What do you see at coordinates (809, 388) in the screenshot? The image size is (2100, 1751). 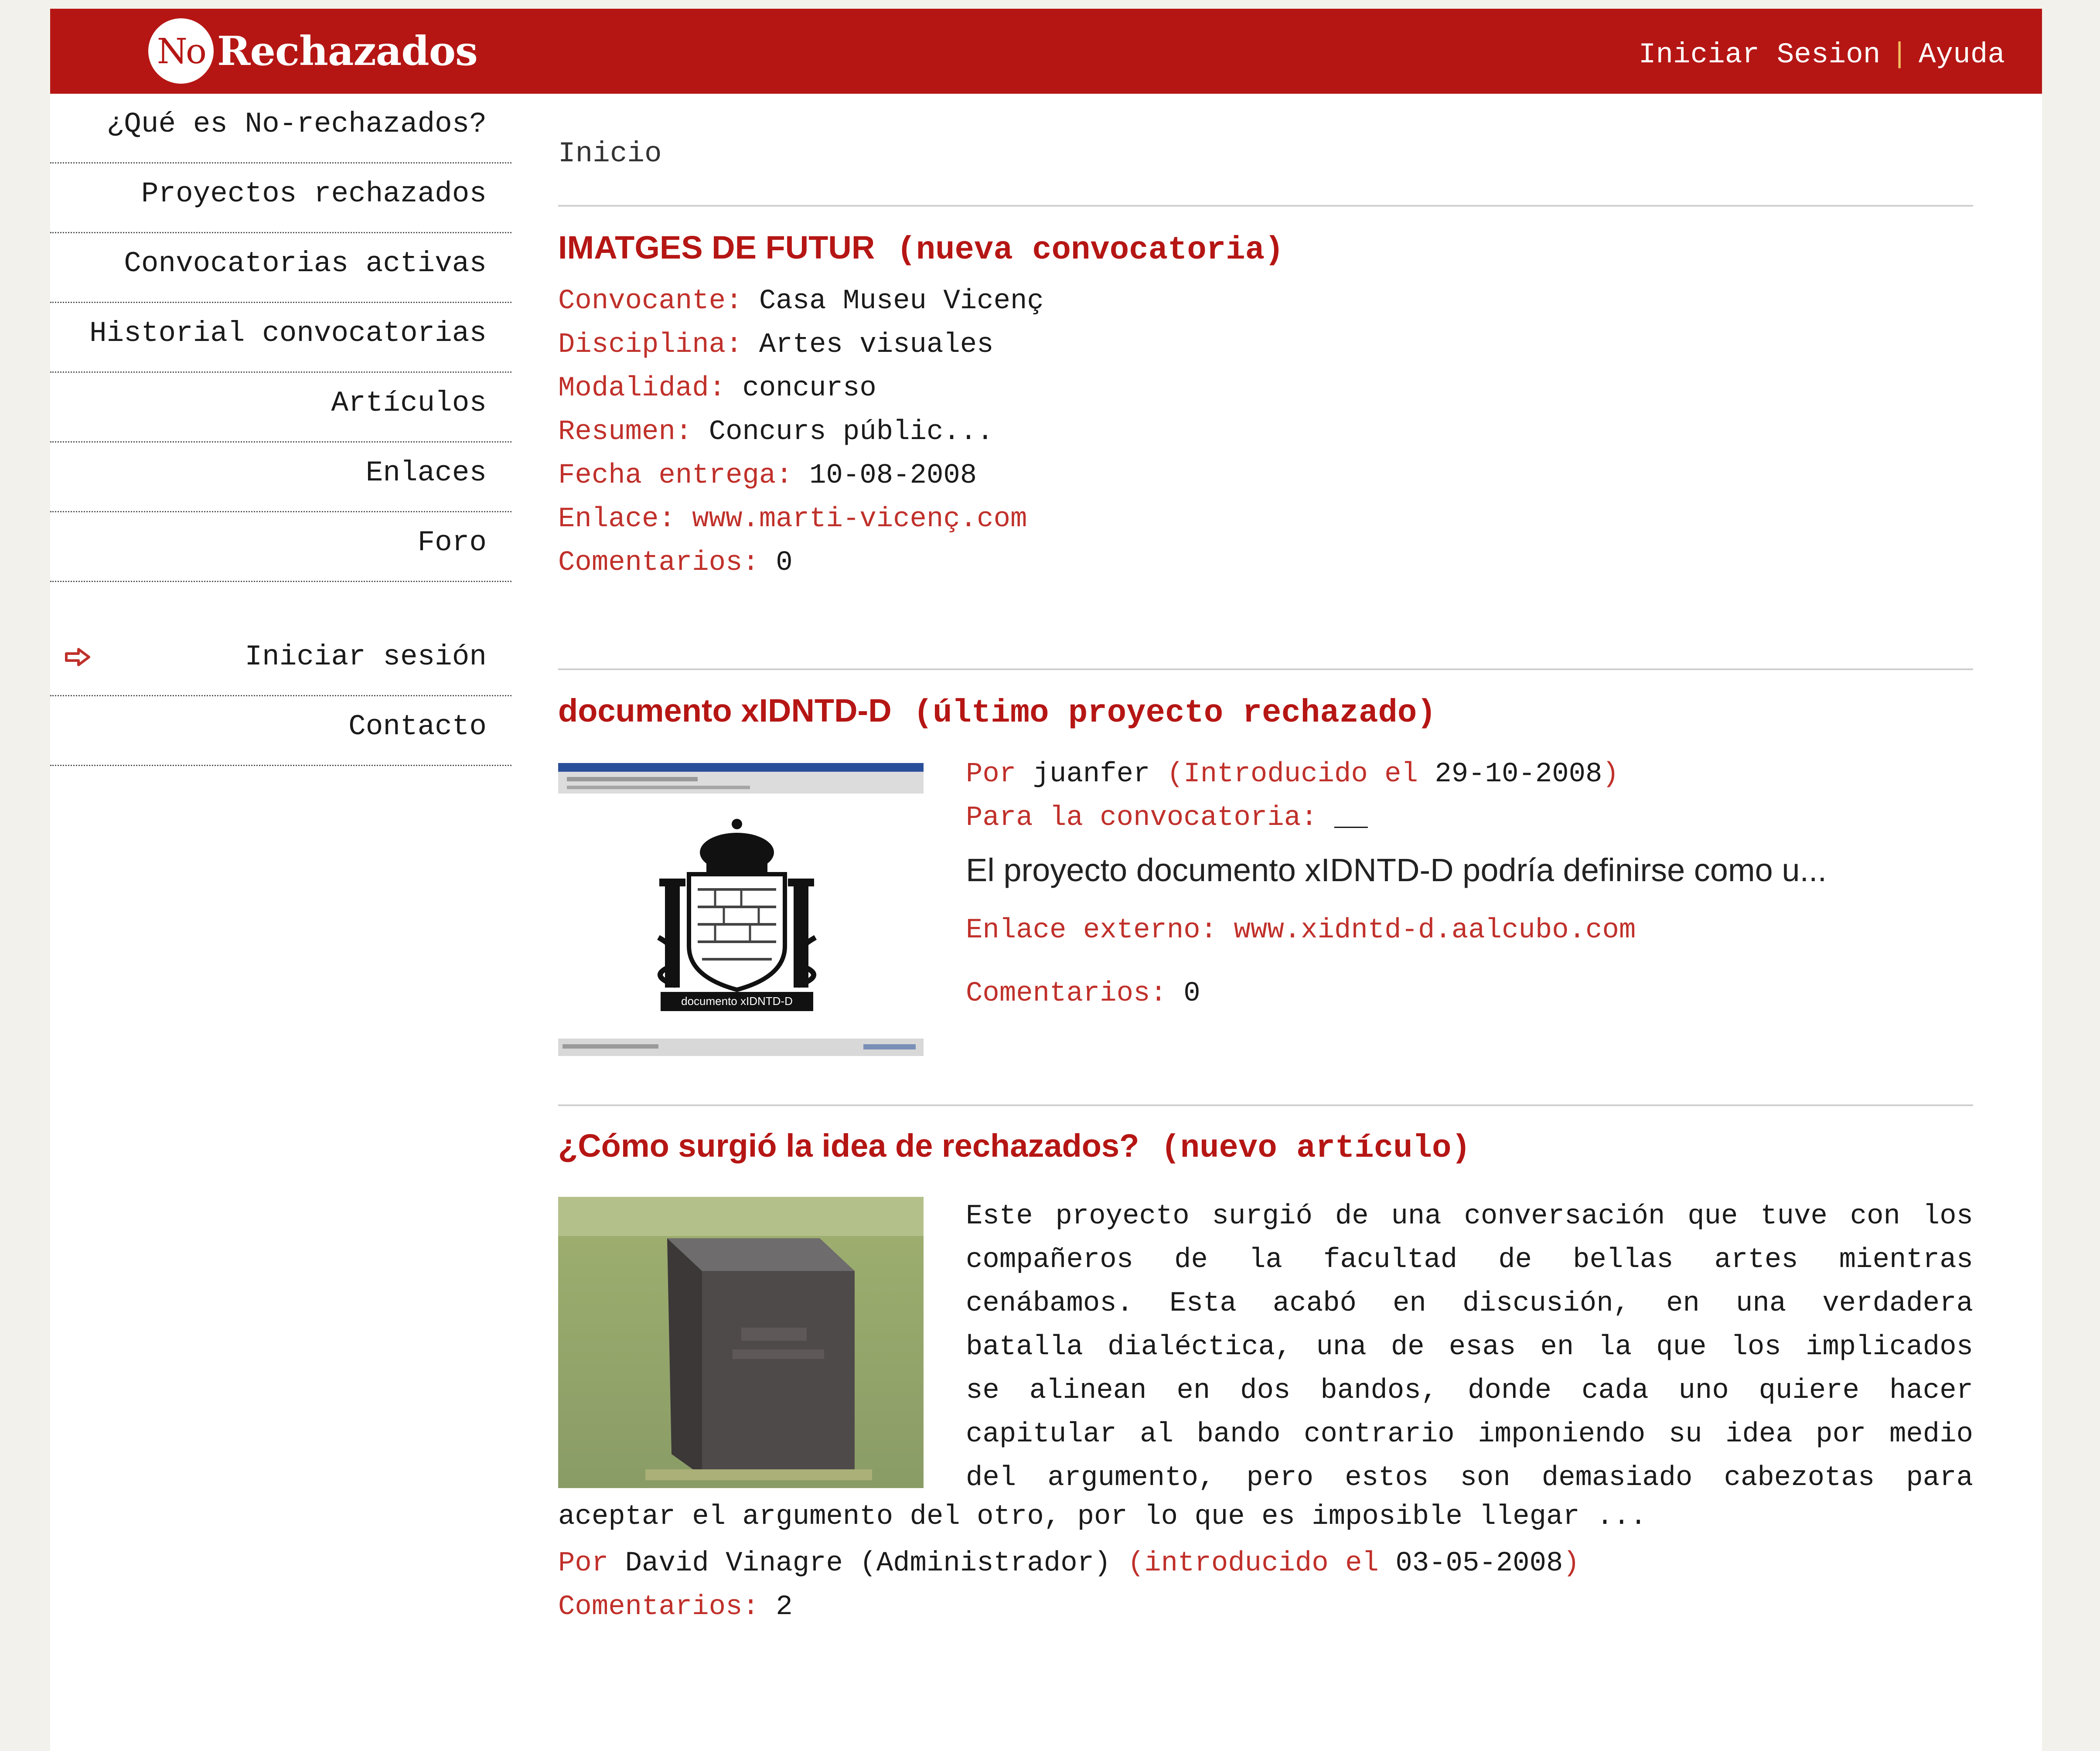 I see `field-value: concurso` at bounding box center [809, 388].